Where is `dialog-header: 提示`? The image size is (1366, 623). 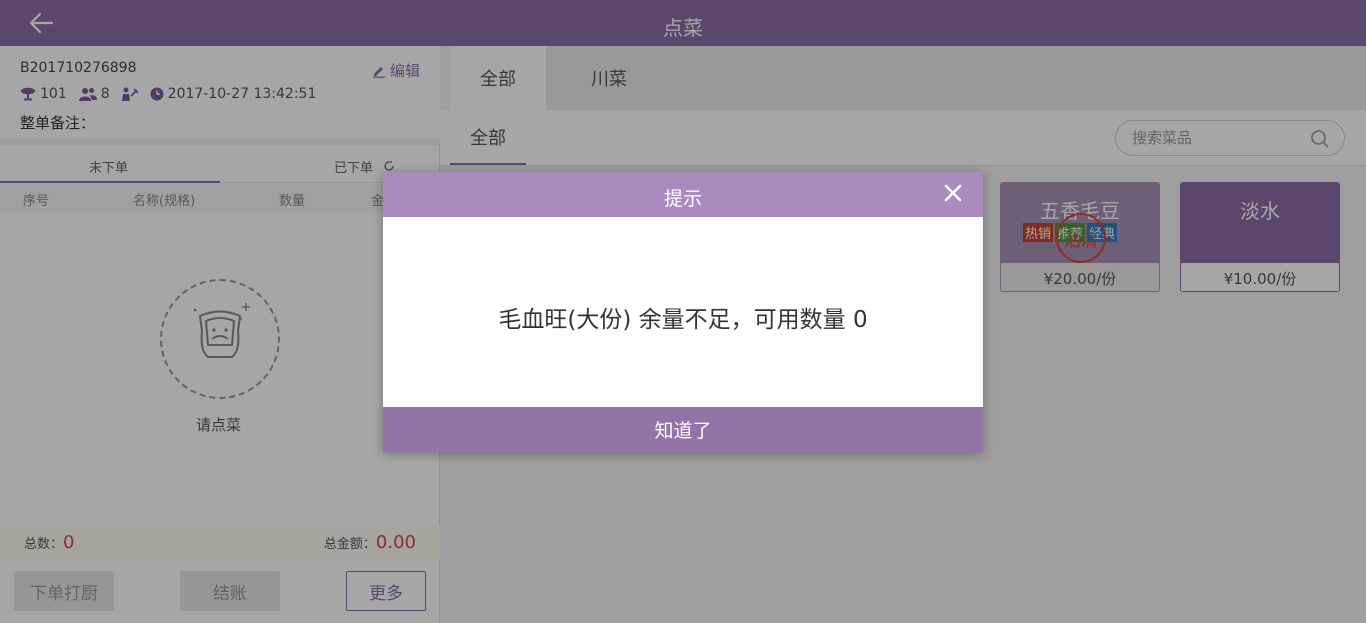
dialog-header: 提示 is located at coordinates (683, 194).